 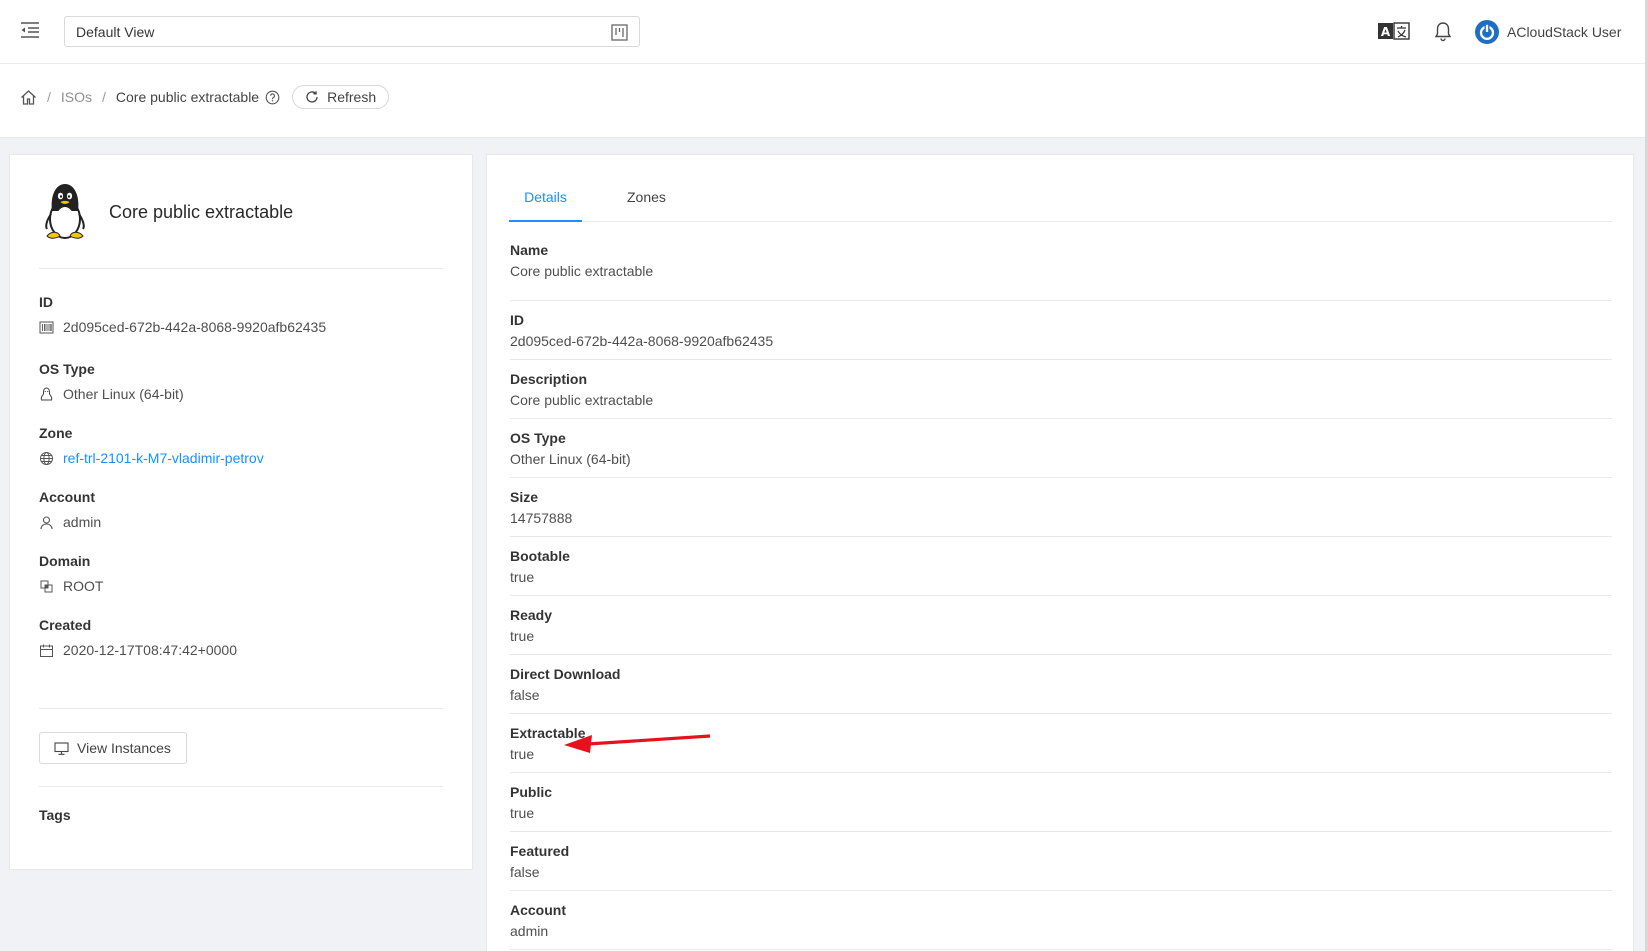 I want to click on annotation-arrow, so click(x=637, y=743).